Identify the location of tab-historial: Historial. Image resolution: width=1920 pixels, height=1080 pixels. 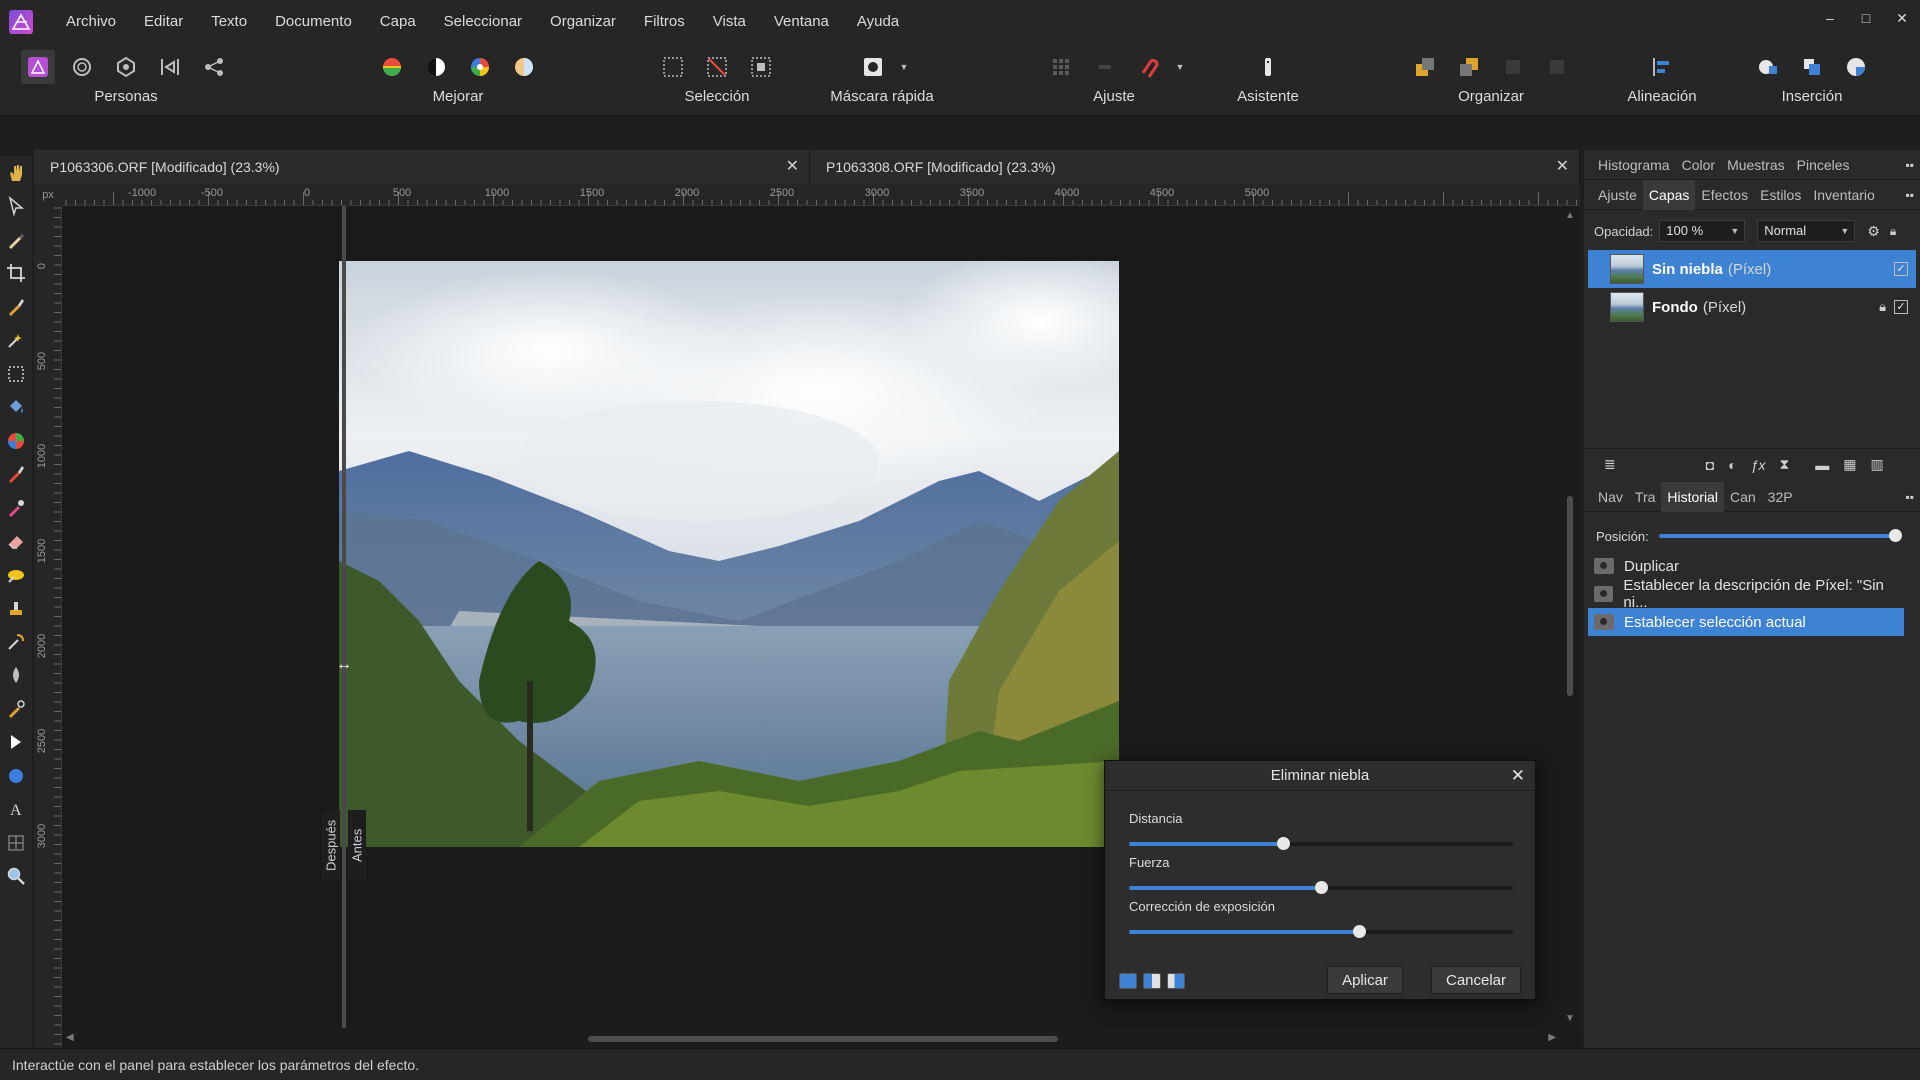
(1692, 496).